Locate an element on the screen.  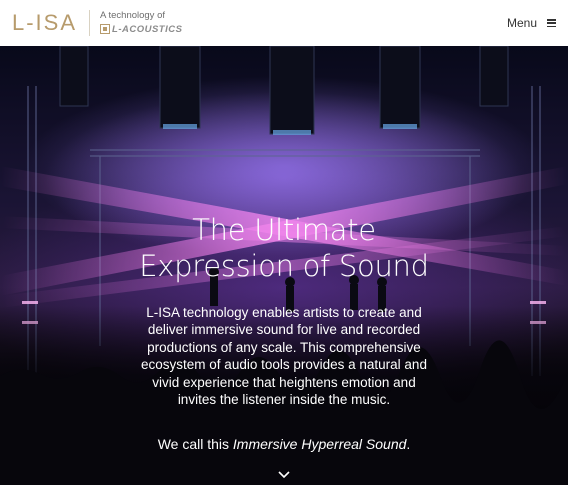
tech-caption: A technology of is located at coordinates (132, 16).